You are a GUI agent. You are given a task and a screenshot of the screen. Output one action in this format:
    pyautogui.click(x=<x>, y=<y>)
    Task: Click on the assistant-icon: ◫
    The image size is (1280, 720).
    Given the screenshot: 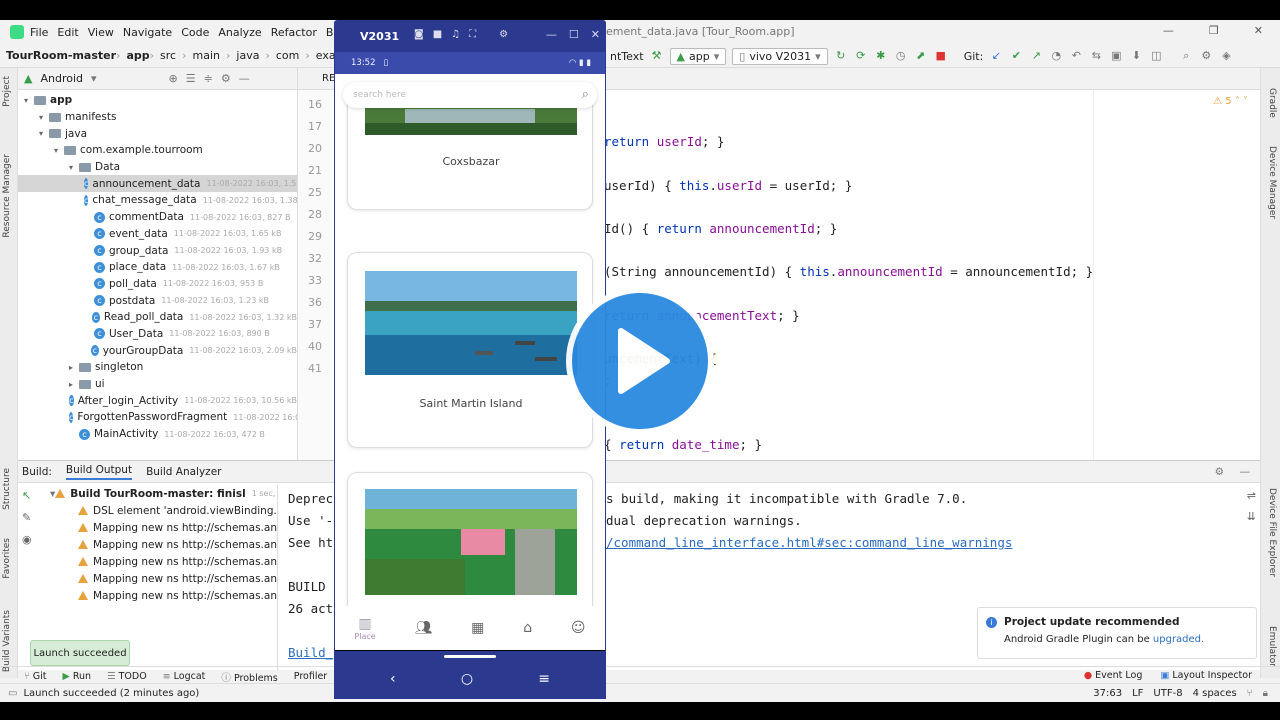 What is the action you would take?
    pyautogui.click(x=1156, y=56)
    